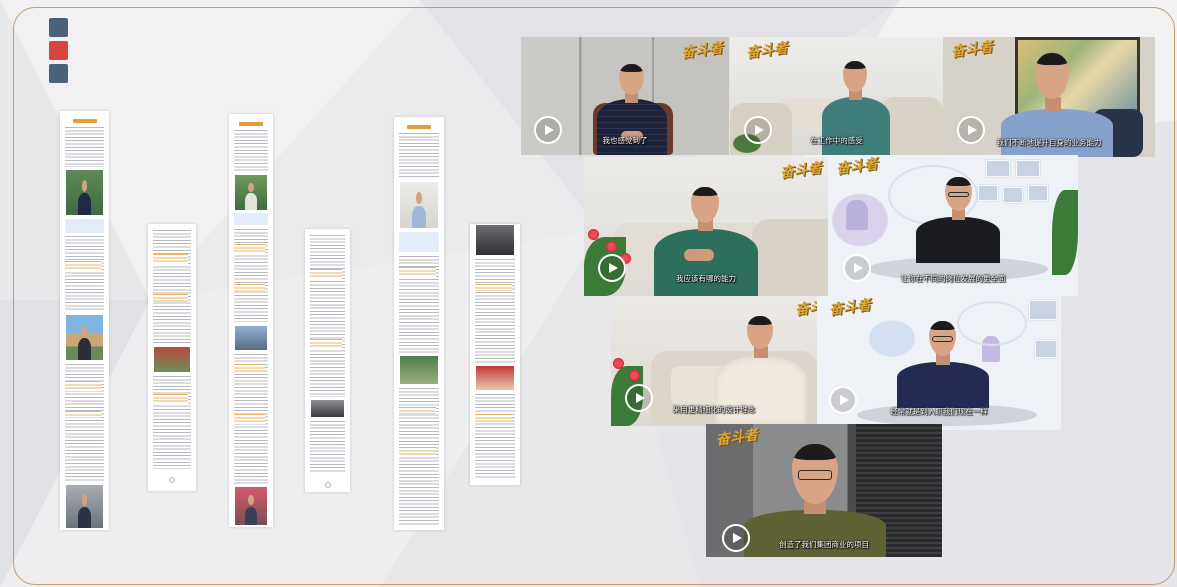  I want to click on video-subtitle: 在工作中的感受, so click(836, 140).